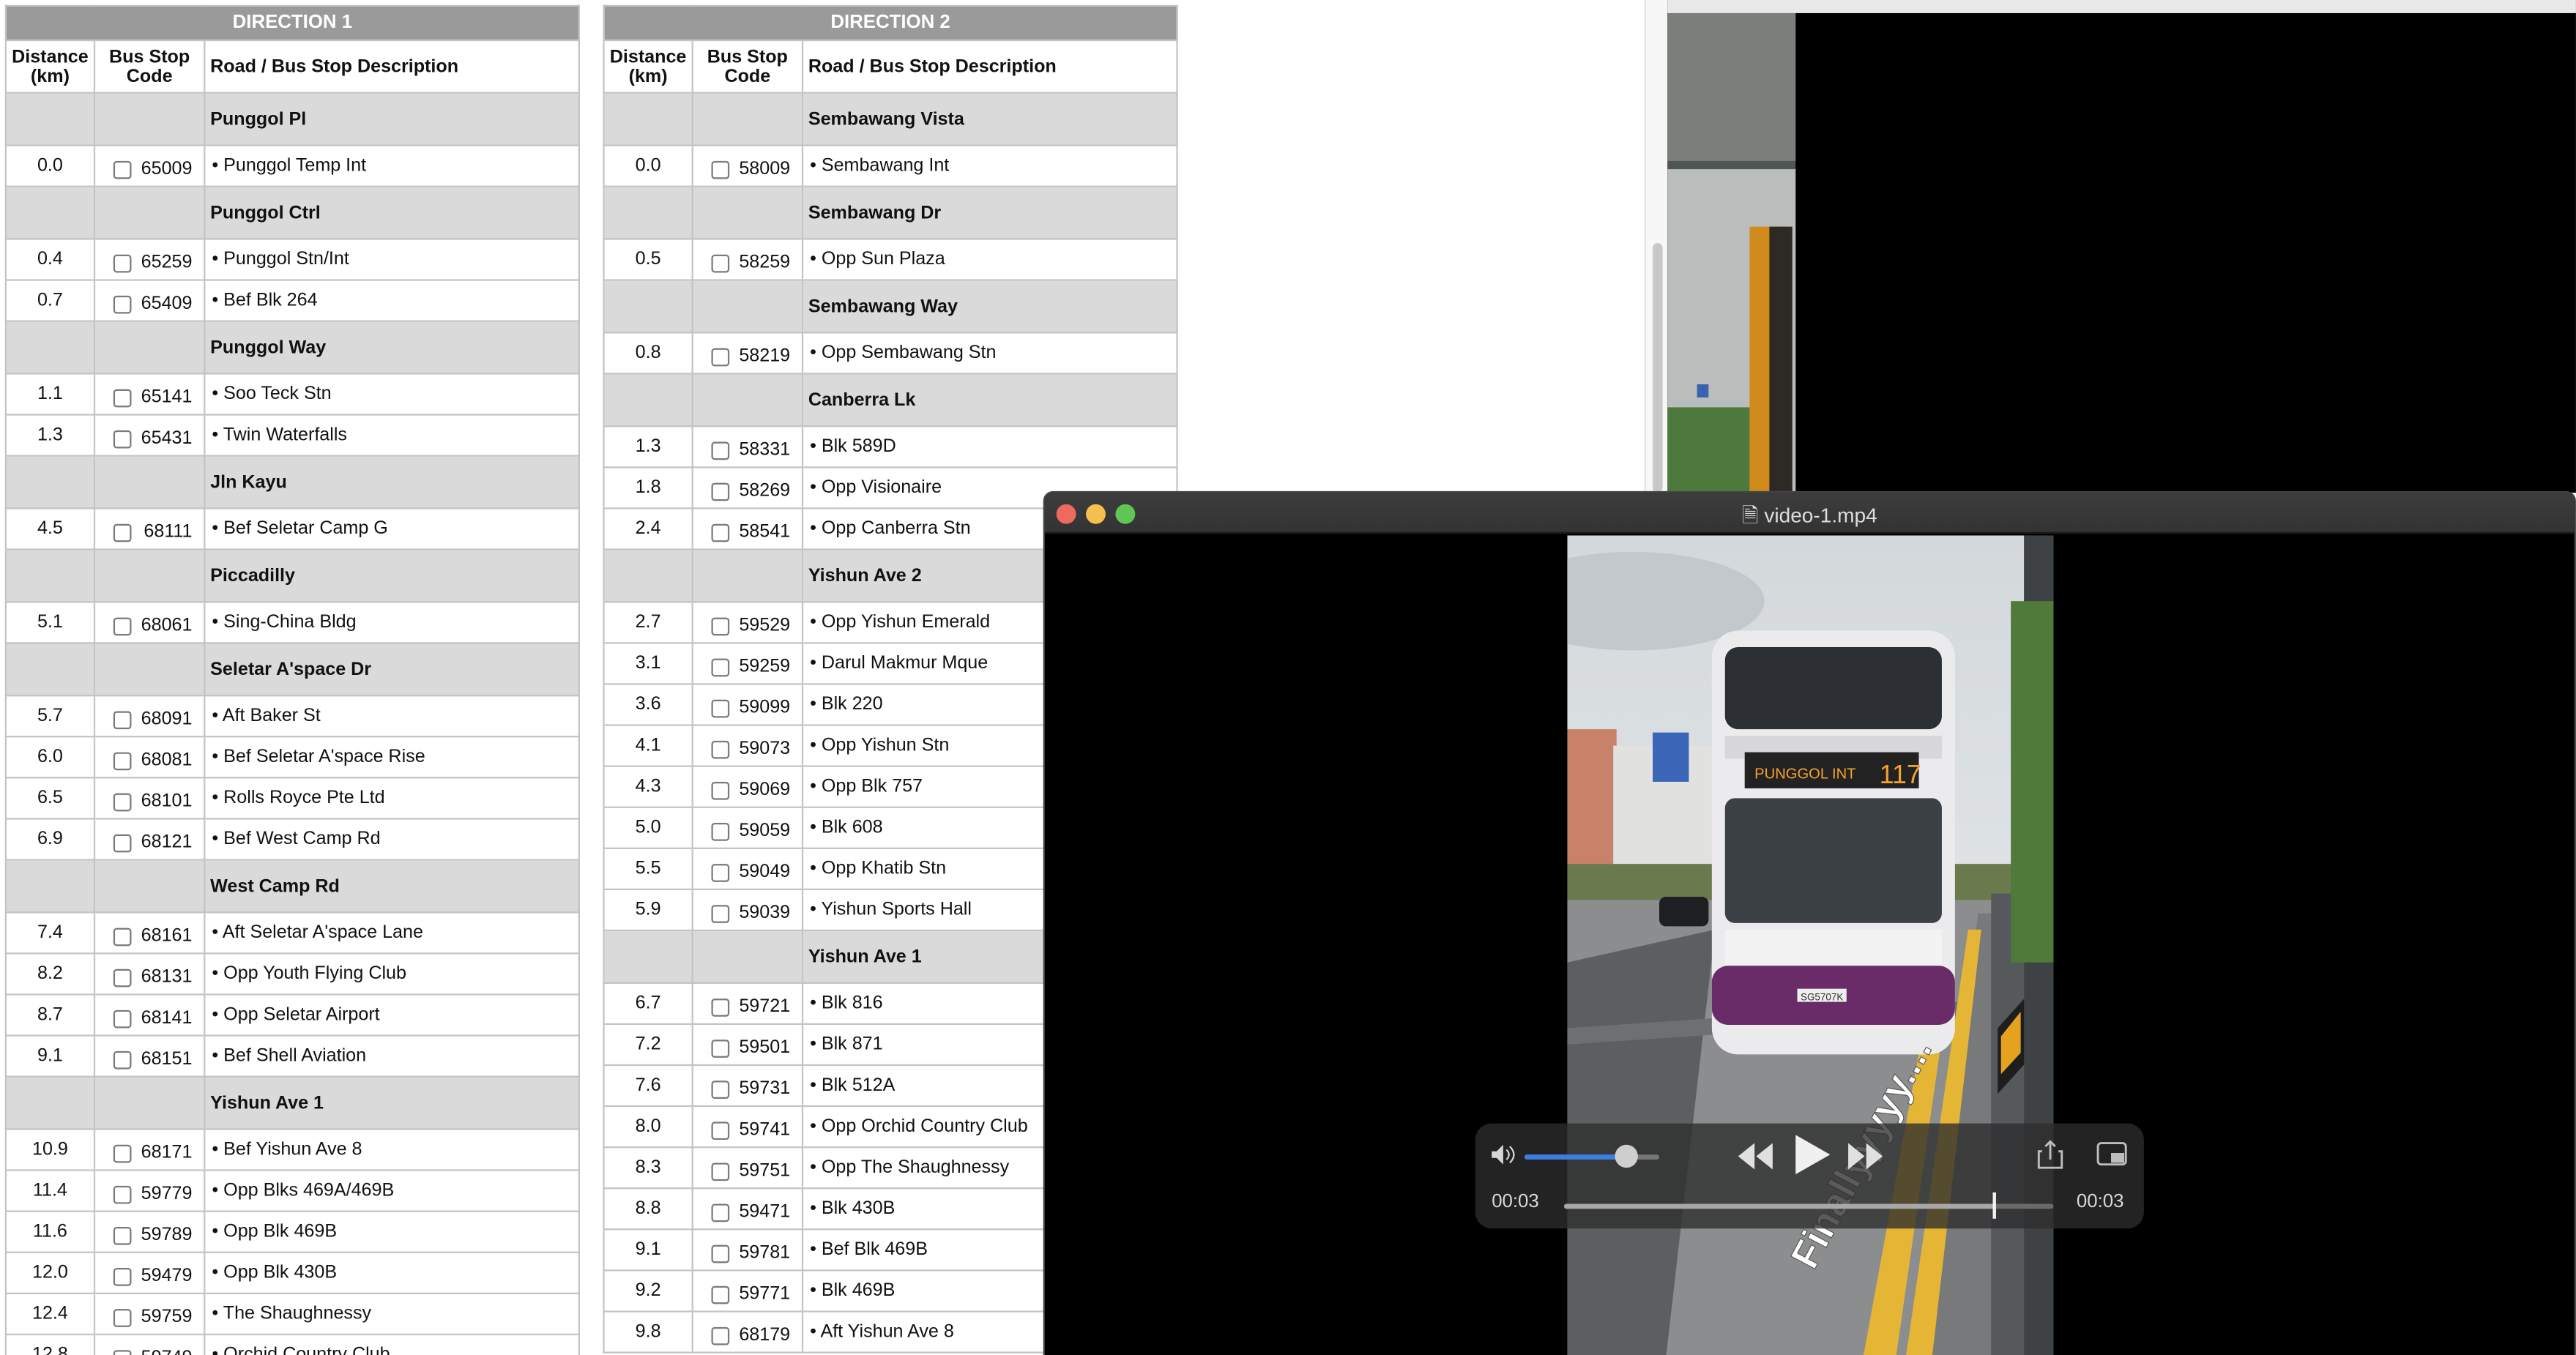 The width and height of the screenshot is (2576, 1355). I want to click on bus-stop-name: • Punggol Stn/Int, so click(392, 259).